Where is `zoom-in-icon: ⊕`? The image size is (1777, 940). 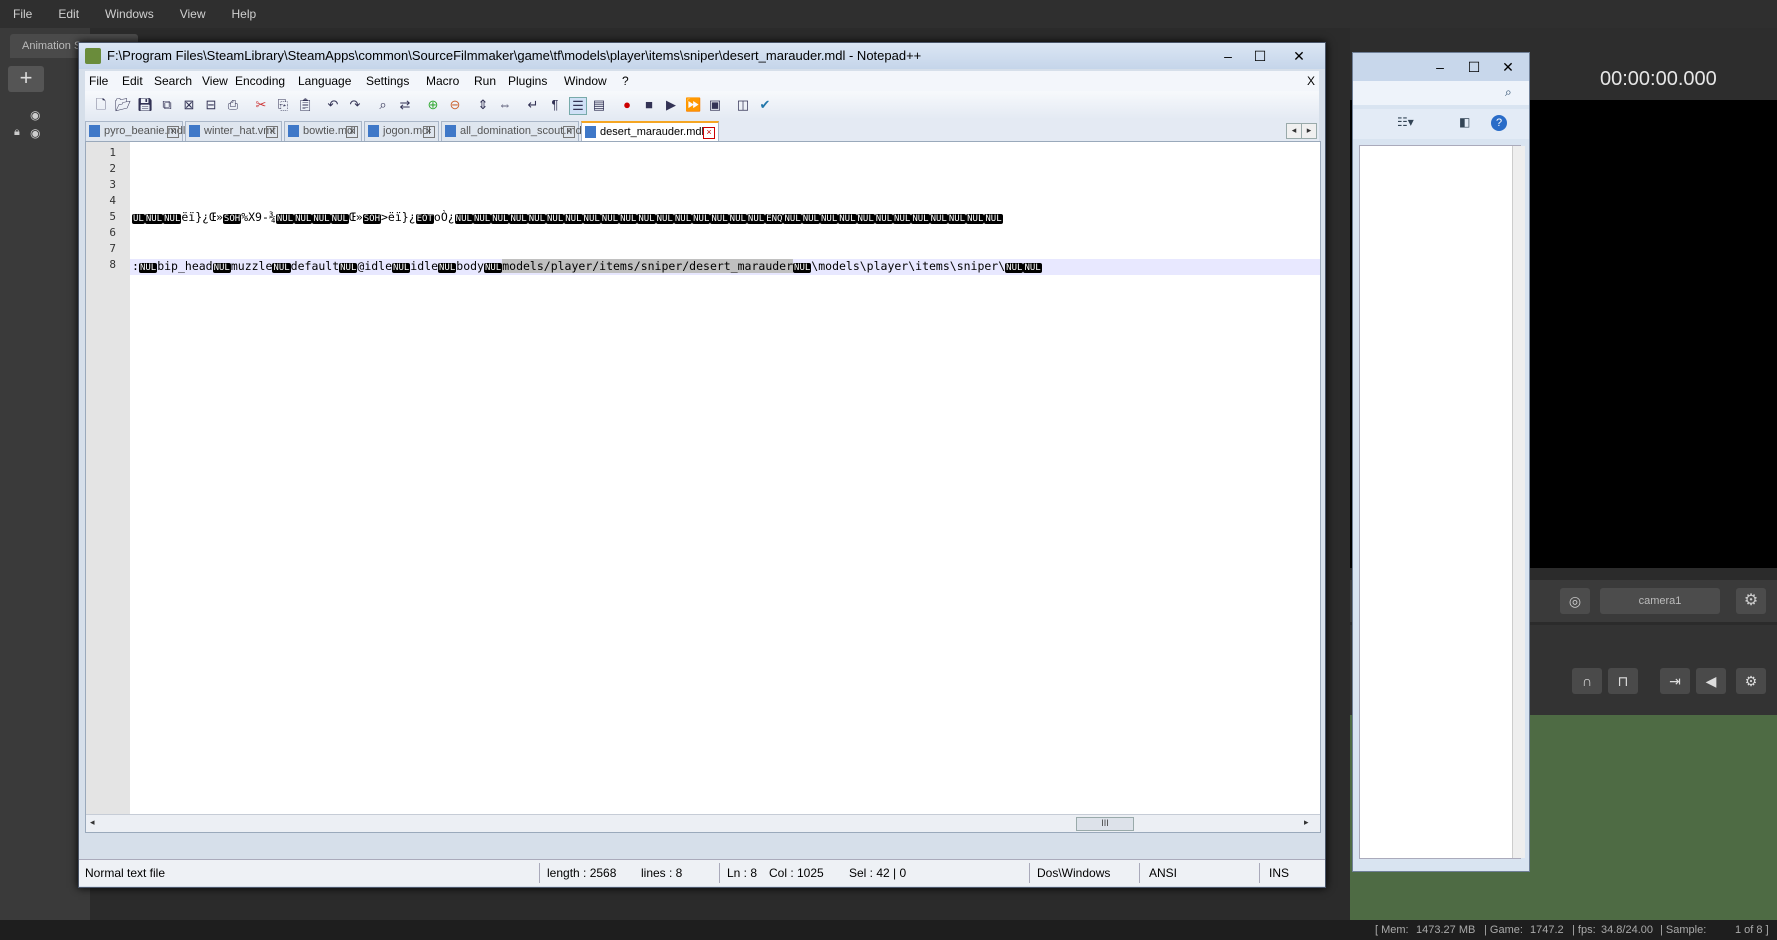
zoom-in-icon: ⊕ is located at coordinates (433, 105).